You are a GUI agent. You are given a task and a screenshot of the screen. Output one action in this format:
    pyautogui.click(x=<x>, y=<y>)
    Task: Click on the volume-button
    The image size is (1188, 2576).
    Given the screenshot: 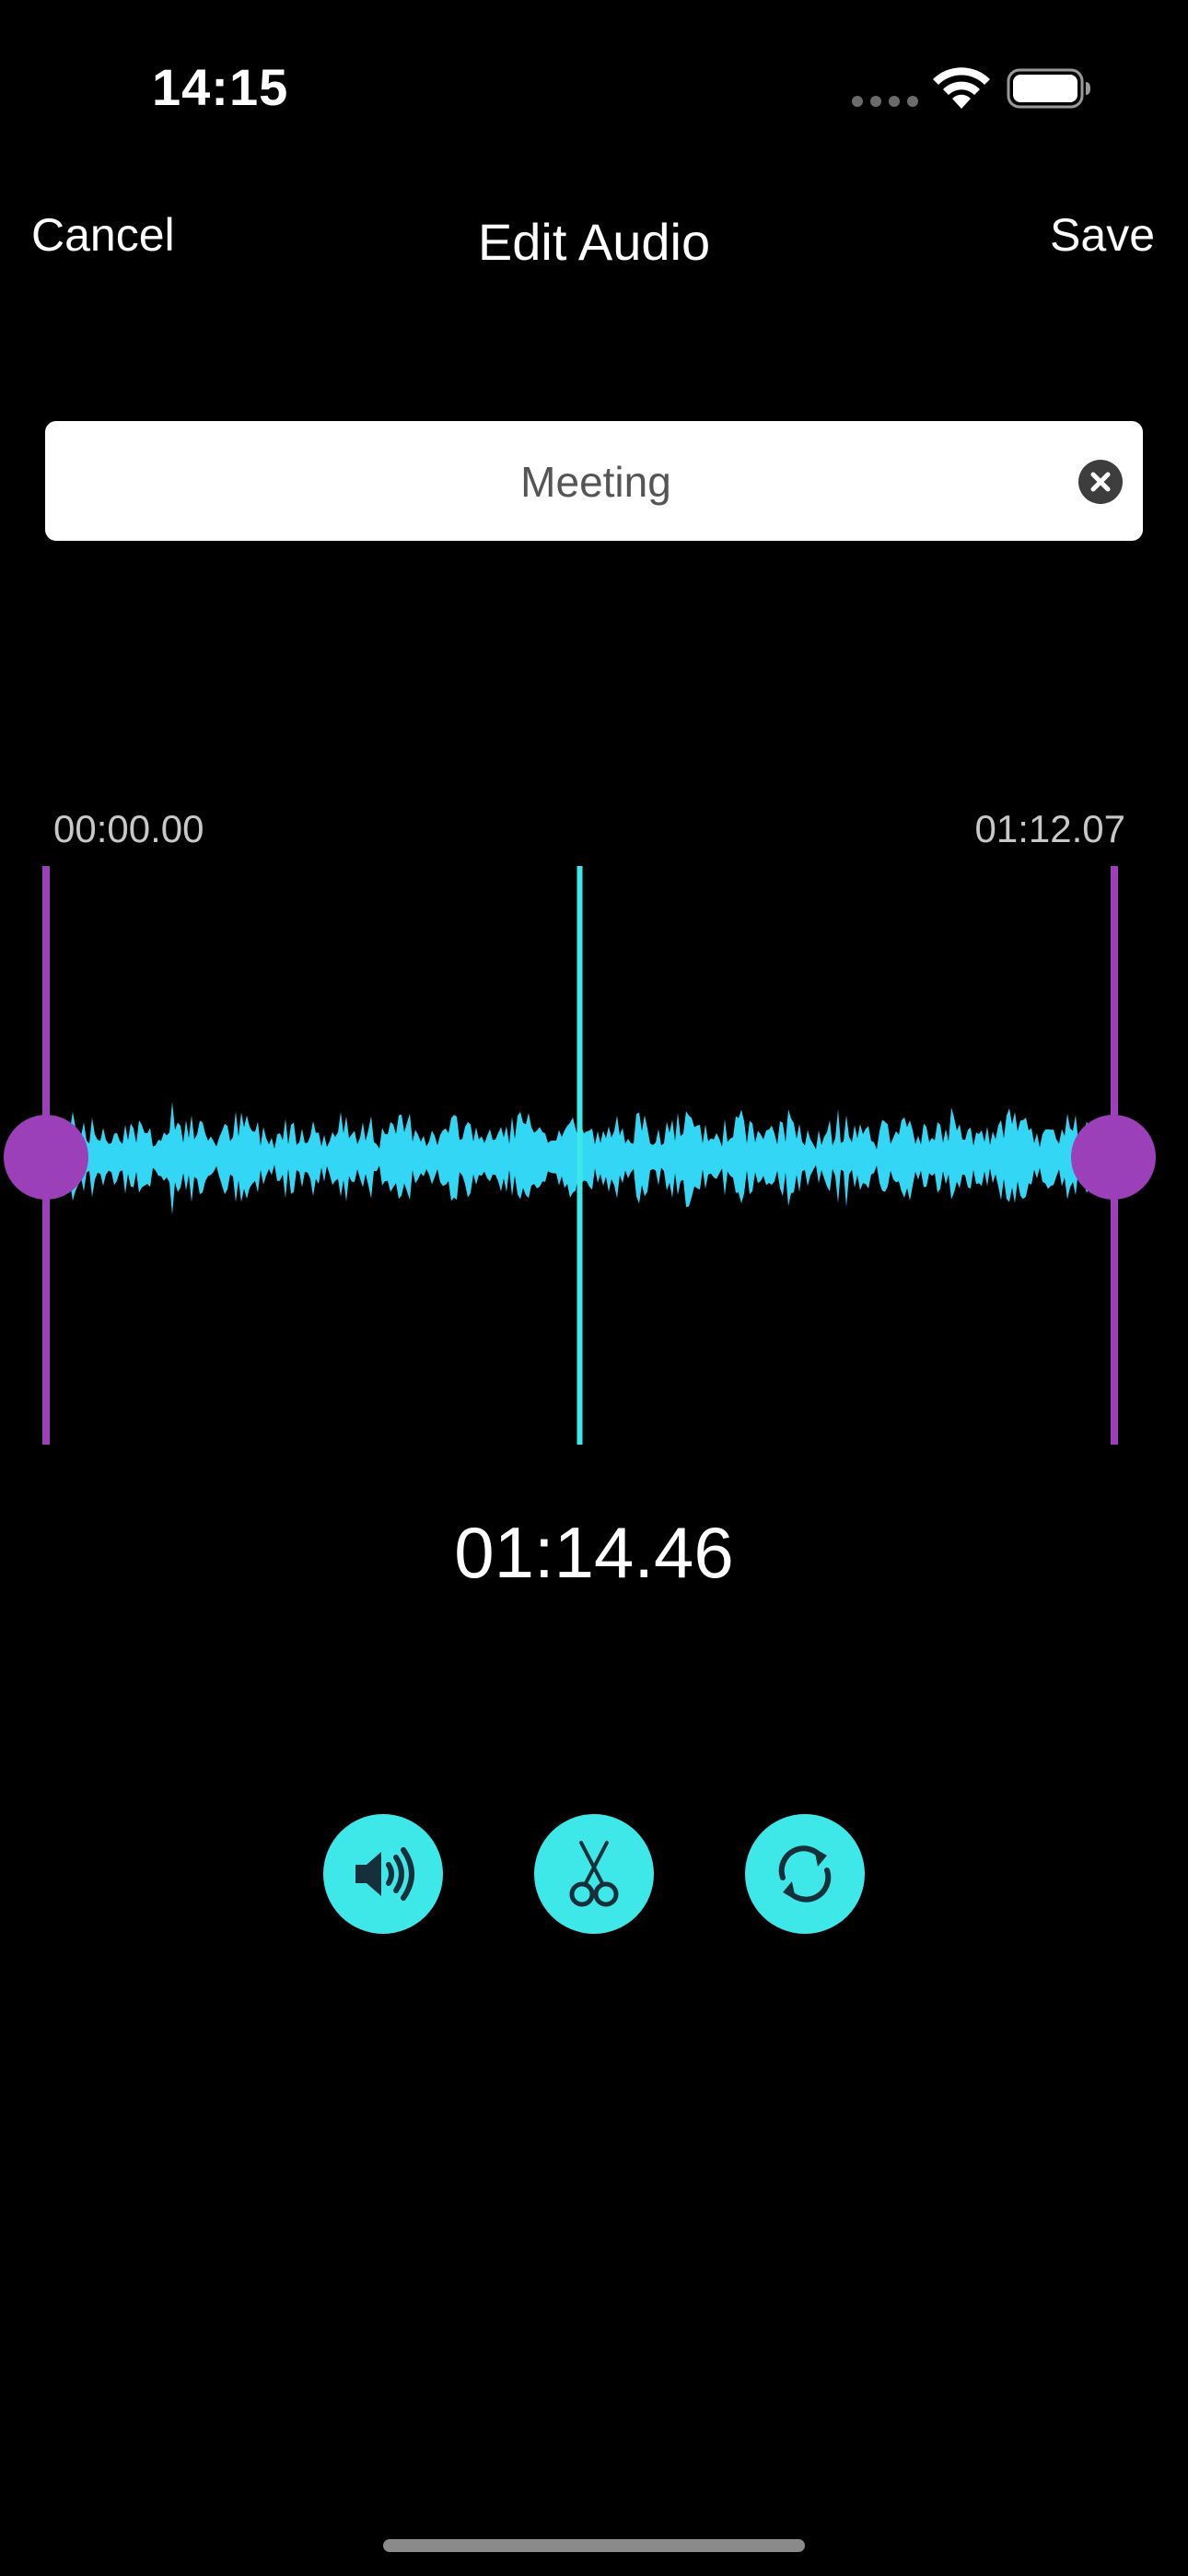 What is the action you would take?
    pyautogui.click(x=383, y=1874)
    